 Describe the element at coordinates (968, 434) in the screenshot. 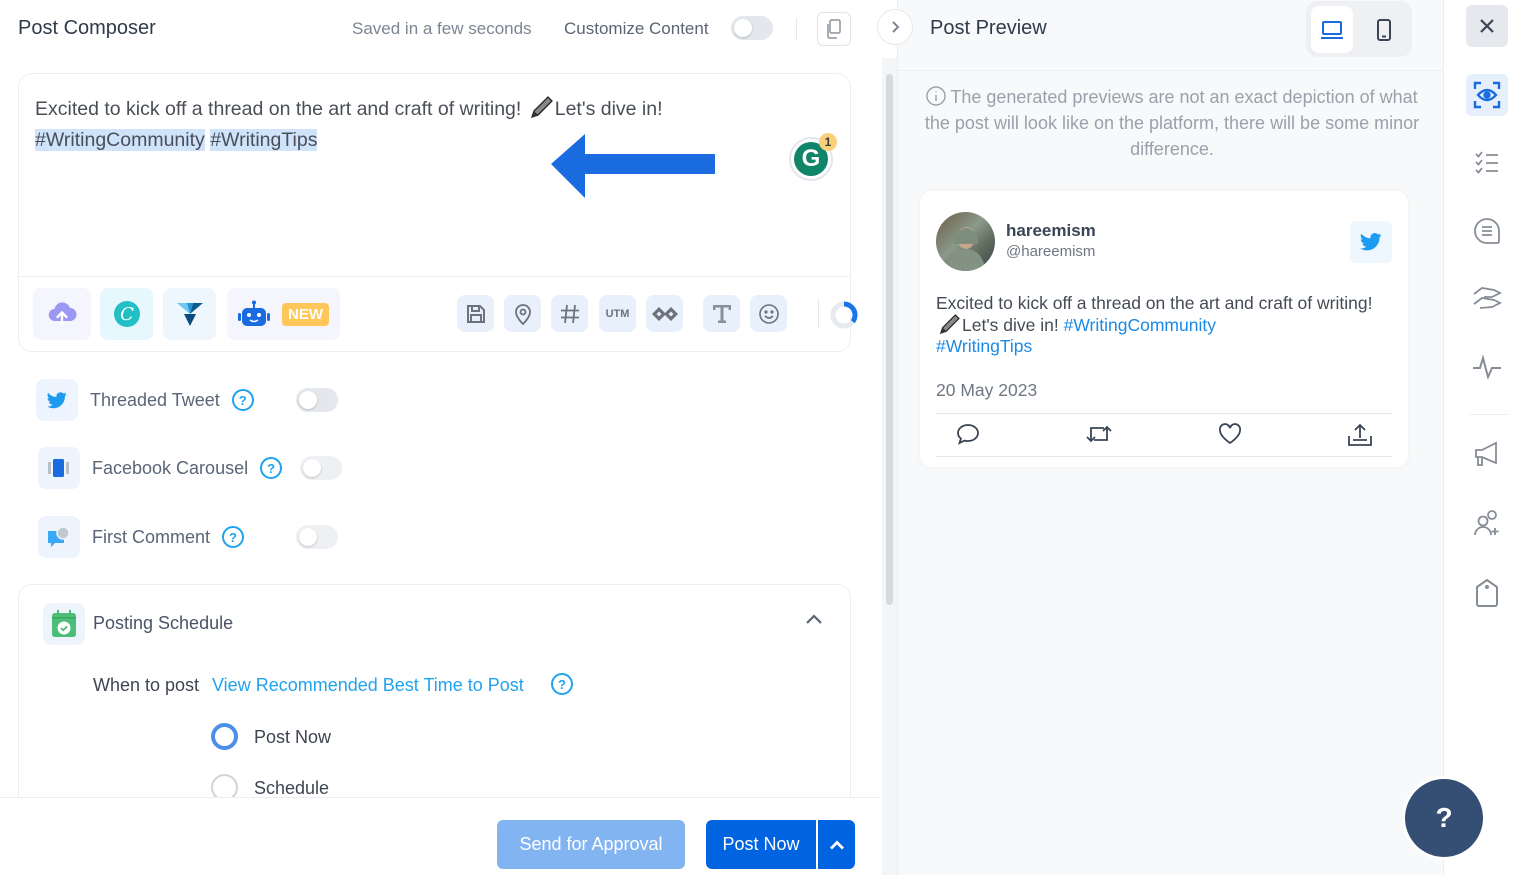

I see `reply-icon` at that location.